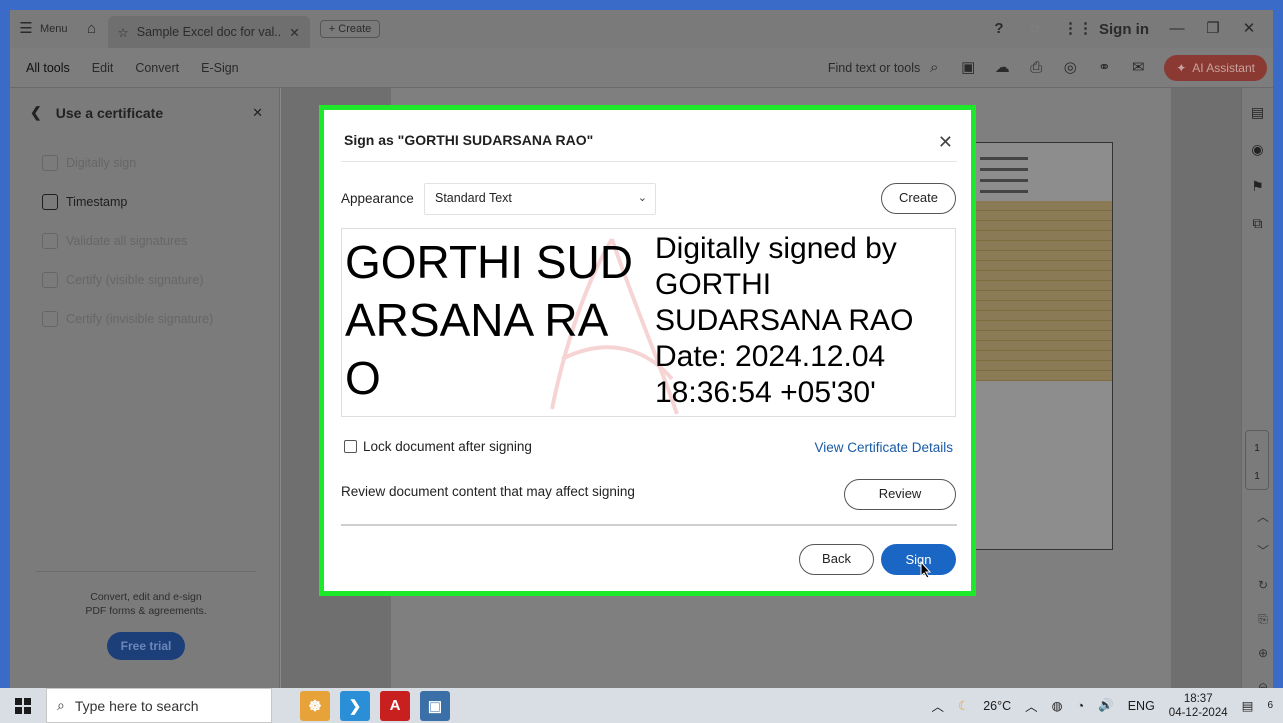  Describe the element at coordinates (1215, 67) in the screenshot. I see `ai-assistant-button: ✦ AI Assistant` at that location.